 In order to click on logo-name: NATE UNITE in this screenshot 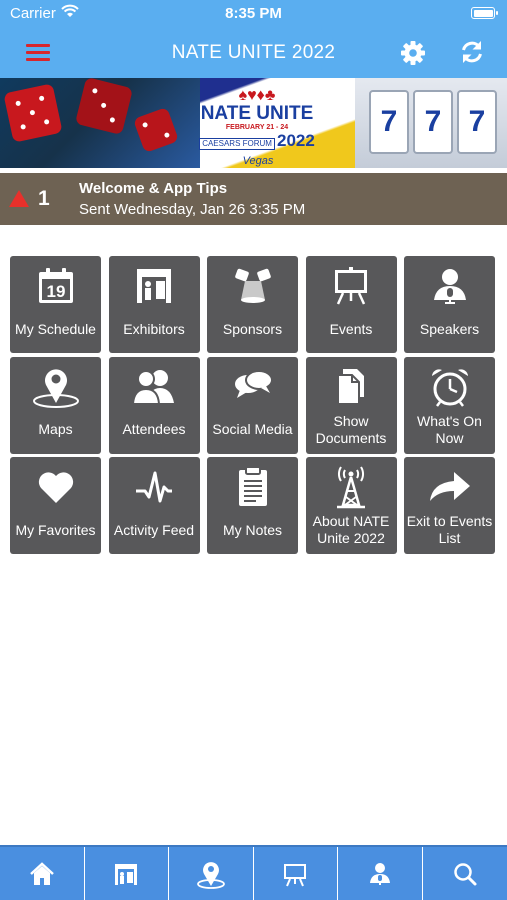, I will do `click(257, 113)`.